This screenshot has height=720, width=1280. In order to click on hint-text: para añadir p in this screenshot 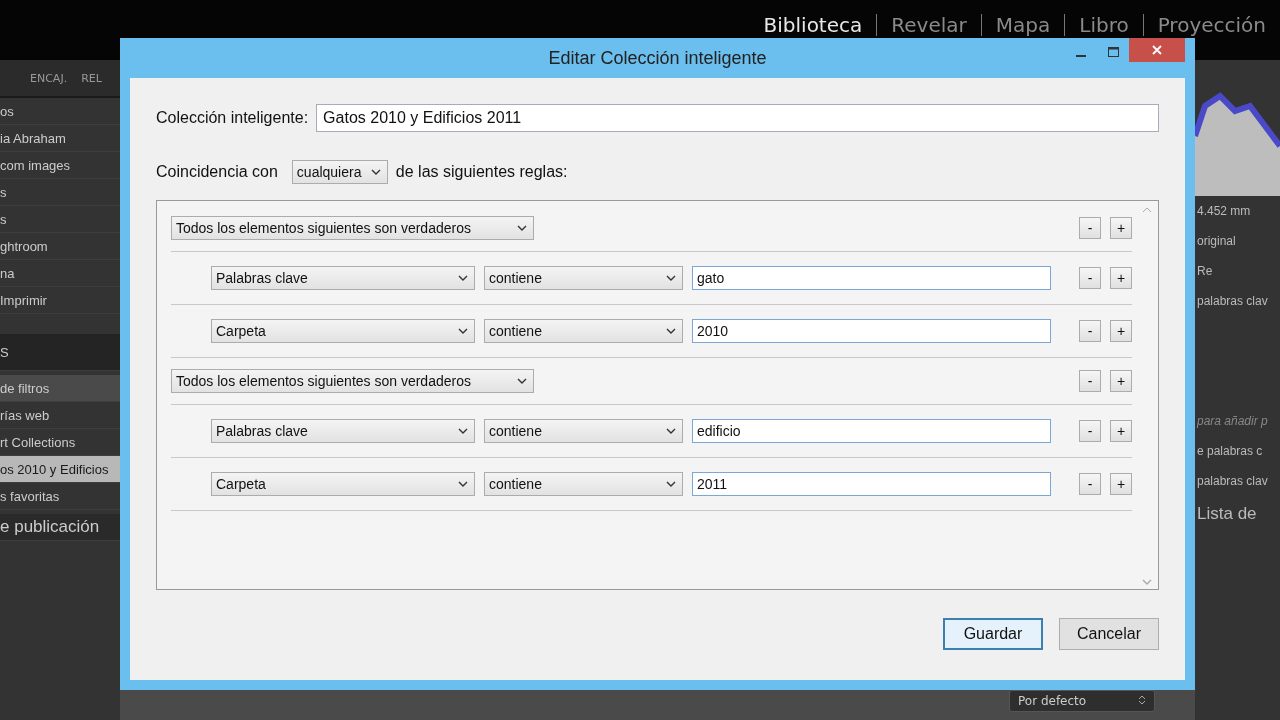, I will do `click(1232, 421)`.